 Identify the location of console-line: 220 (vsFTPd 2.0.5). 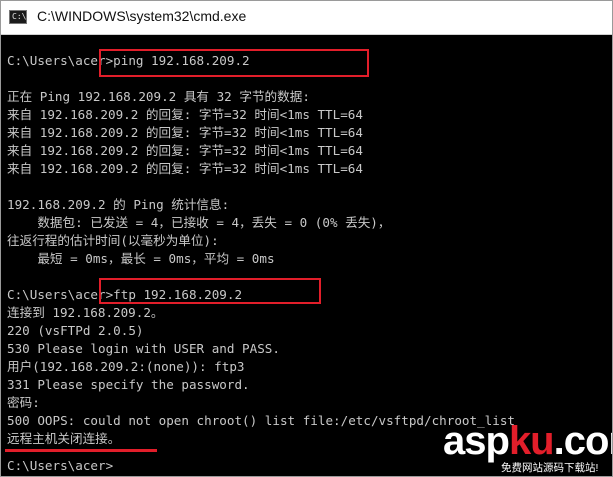
(75, 330).